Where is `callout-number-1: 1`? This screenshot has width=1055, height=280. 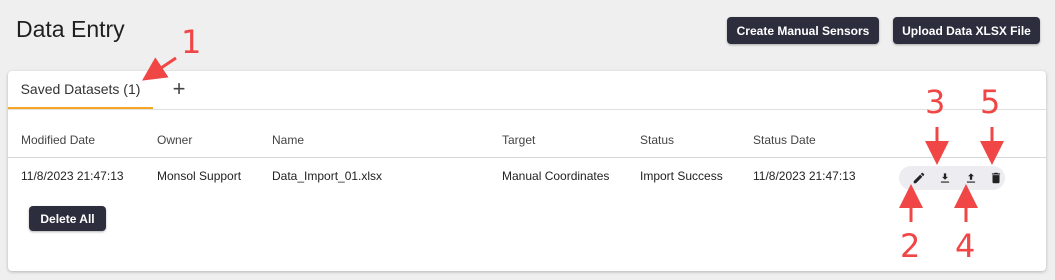 callout-number-1: 1 is located at coordinates (191, 42).